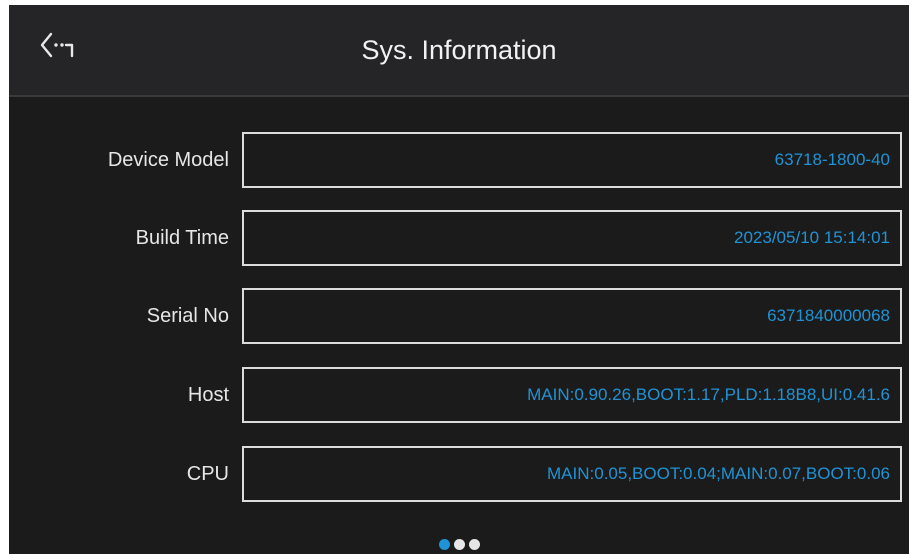  I want to click on info-row-serial-no: Serial No 6371840000068, so click(459, 316).